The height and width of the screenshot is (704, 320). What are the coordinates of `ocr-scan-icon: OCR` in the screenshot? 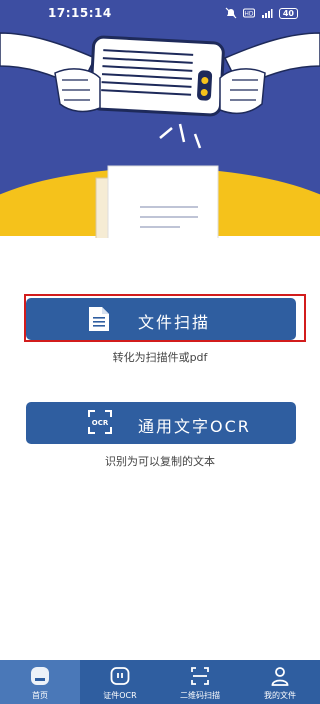 It's located at (100, 422).